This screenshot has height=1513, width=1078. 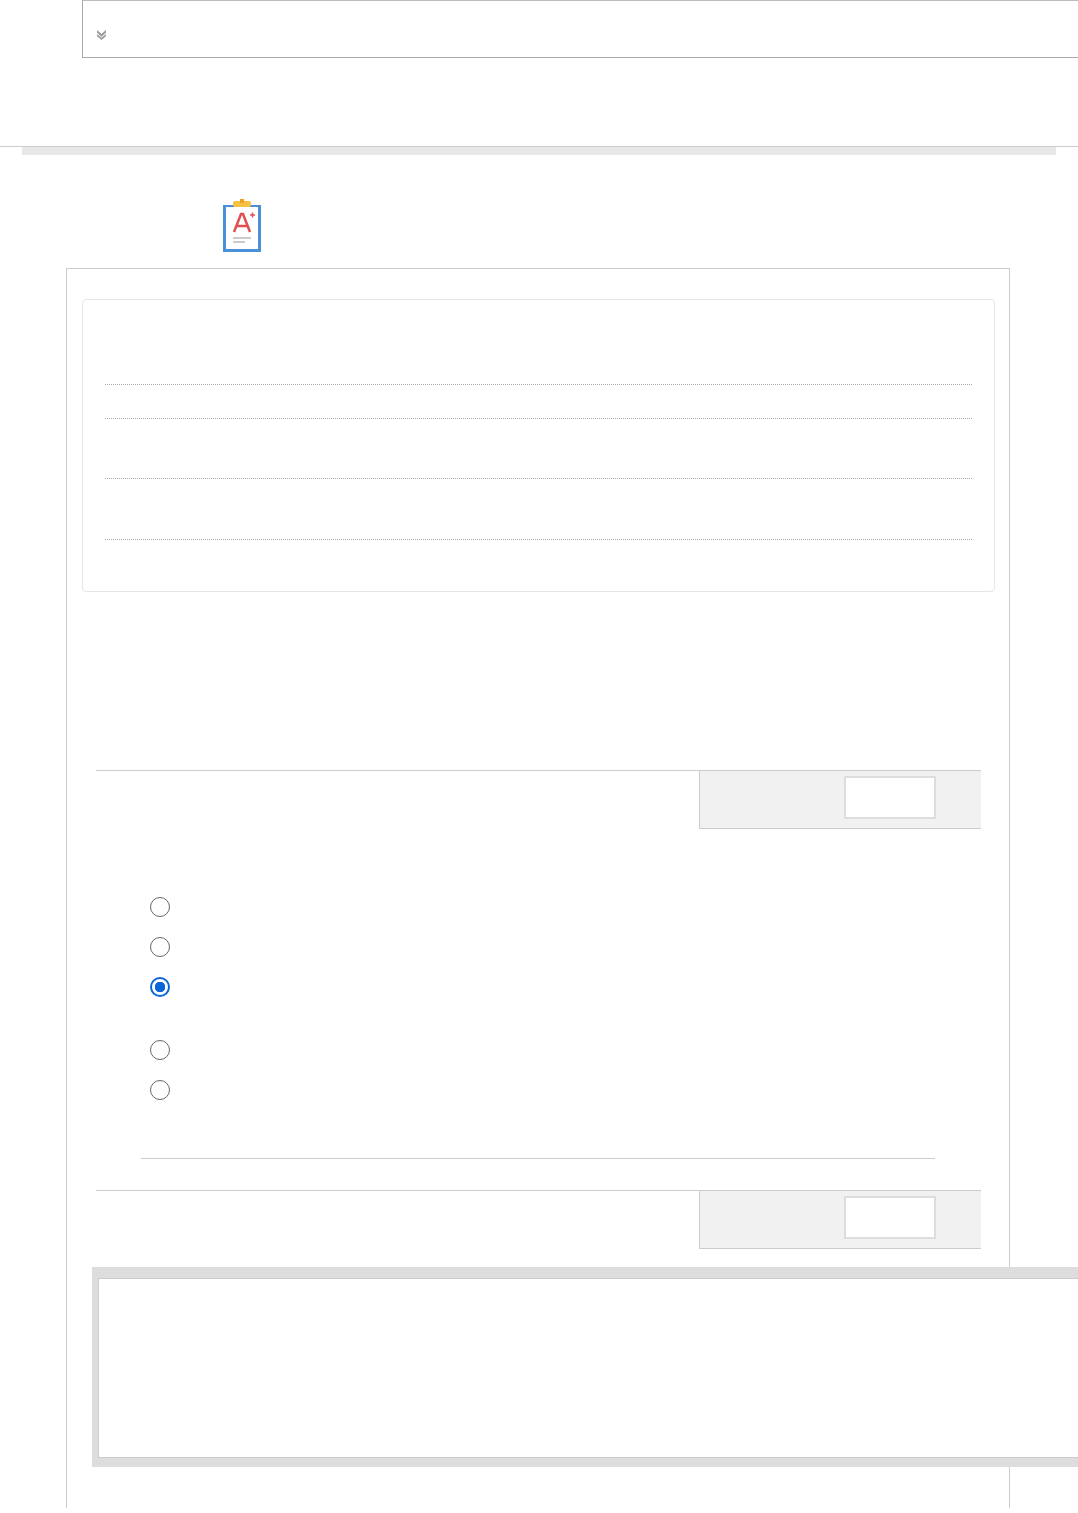 What do you see at coordinates (160, 987) in the screenshot?
I see `radio-button` at bounding box center [160, 987].